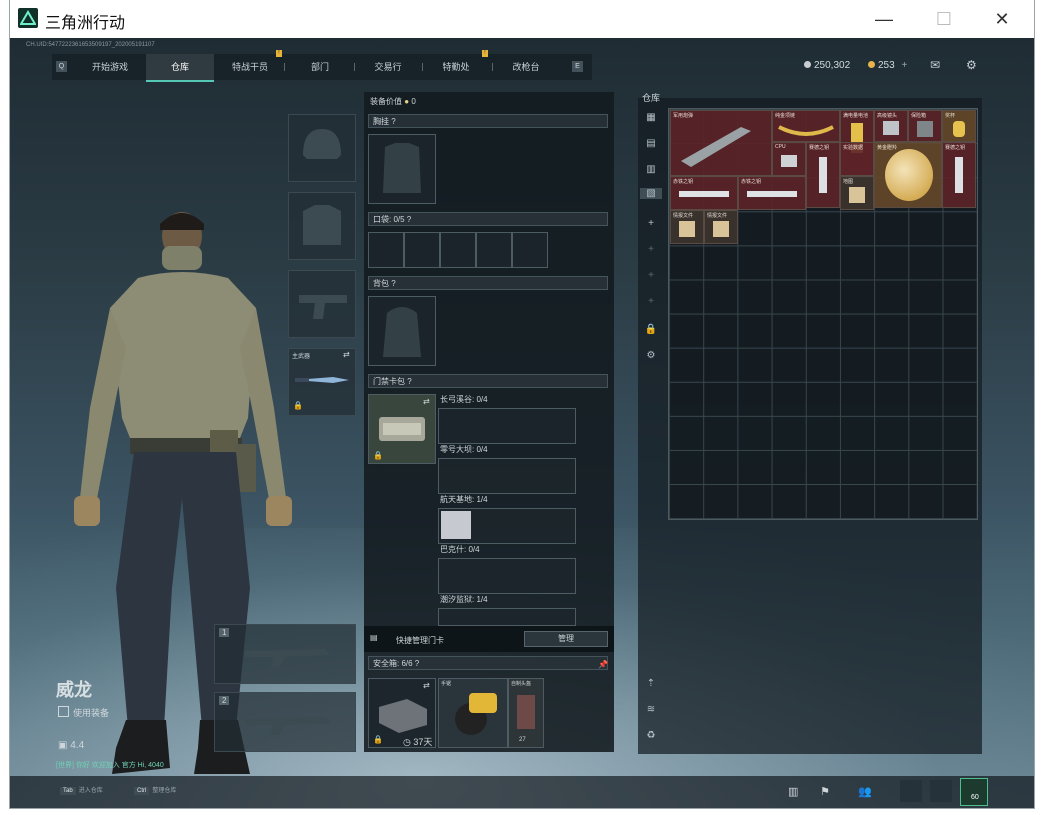  Describe the element at coordinates (651, 735) in the screenshot. I see `stash-recycle-icon: ♻` at that location.